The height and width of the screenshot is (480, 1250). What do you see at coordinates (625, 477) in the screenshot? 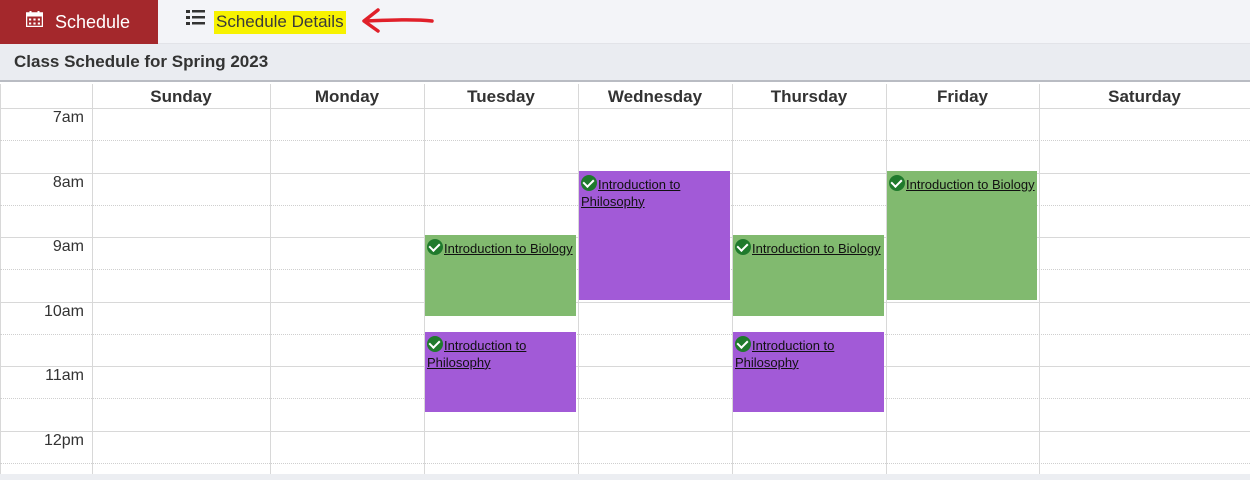
I see `grid-bottom-band` at bounding box center [625, 477].